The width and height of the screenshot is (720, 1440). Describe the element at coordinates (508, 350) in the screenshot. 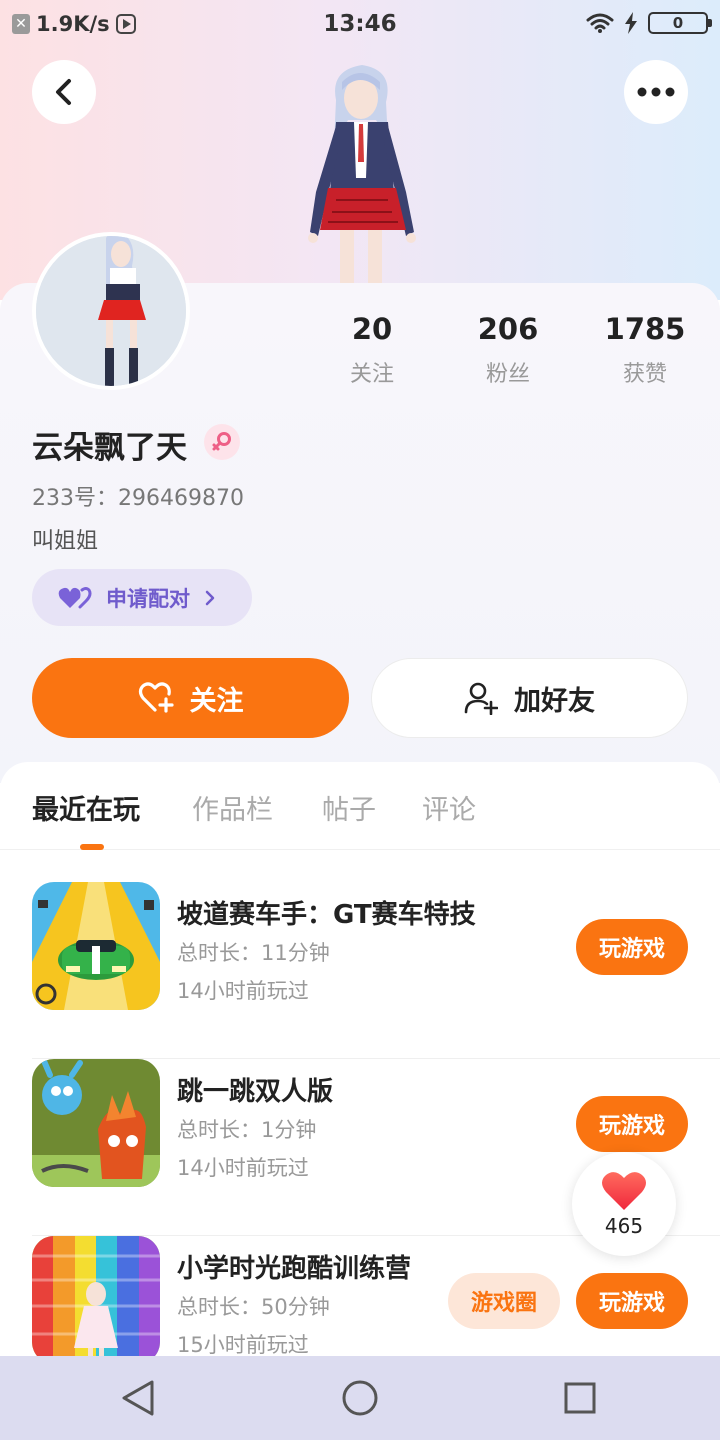

I see `stat-fans: 206 粉丝` at that location.